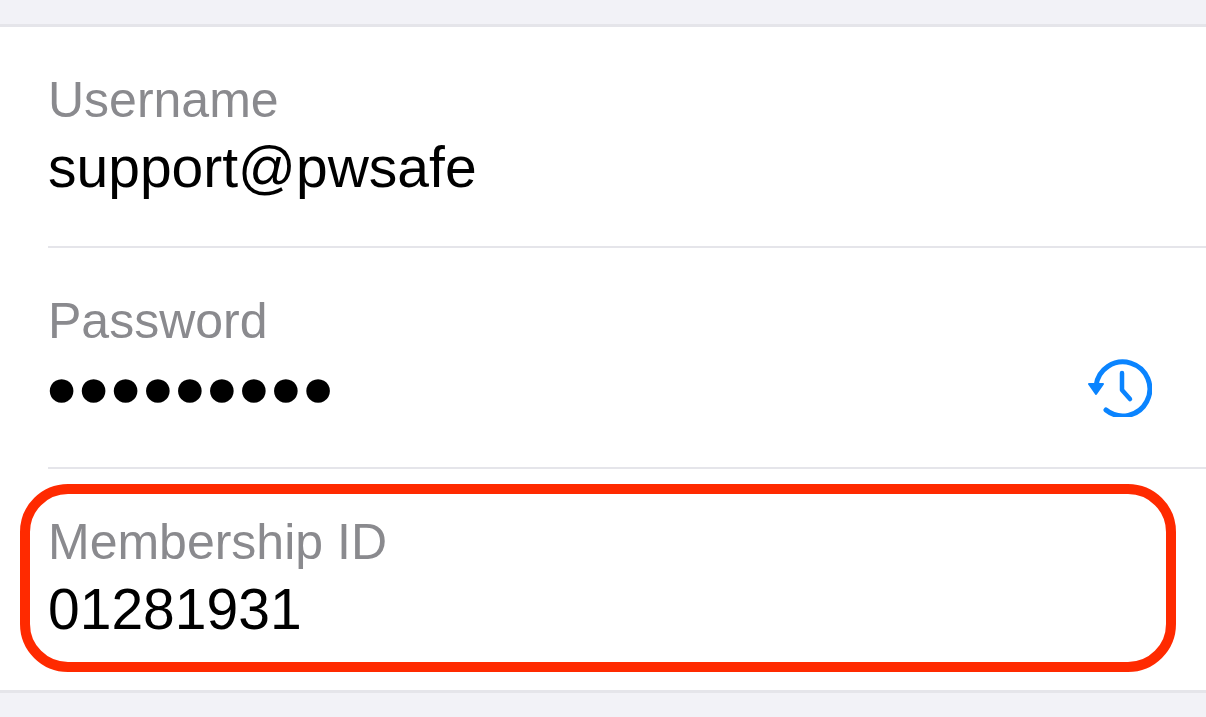 The height and width of the screenshot is (717, 1206). What do you see at coordinates (217, 542) in the screenshot?
I see `field-label: Membership ID` at bounding box center [217, 542].